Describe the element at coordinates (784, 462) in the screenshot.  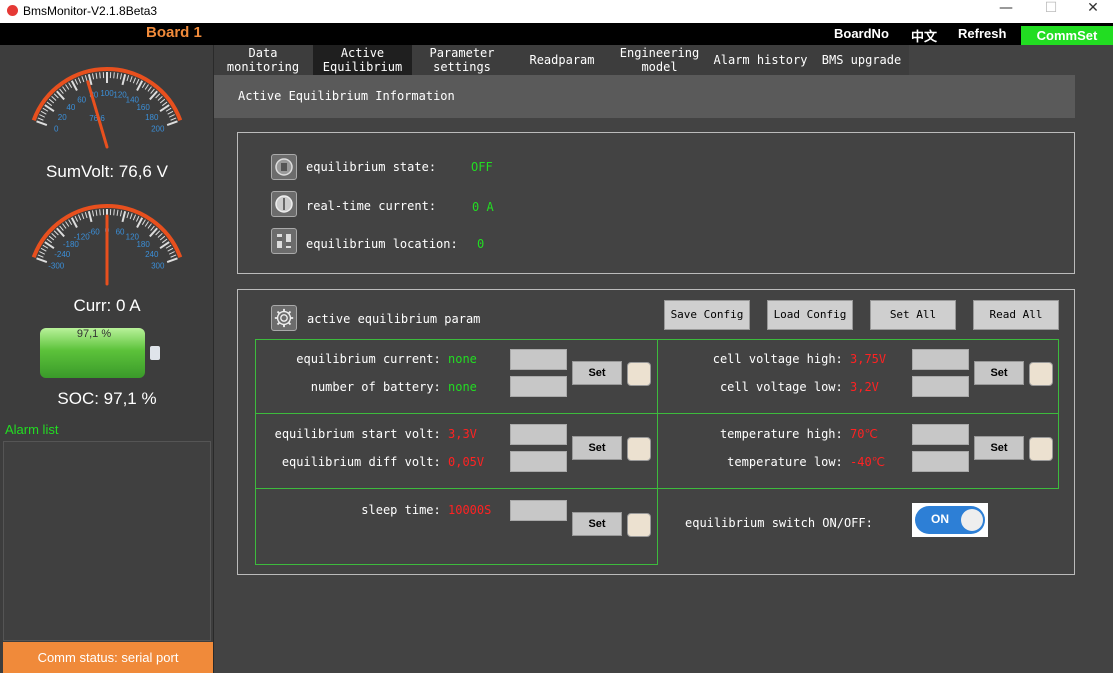
I see `temp-low-row: temperature low: -40℃` at that location.